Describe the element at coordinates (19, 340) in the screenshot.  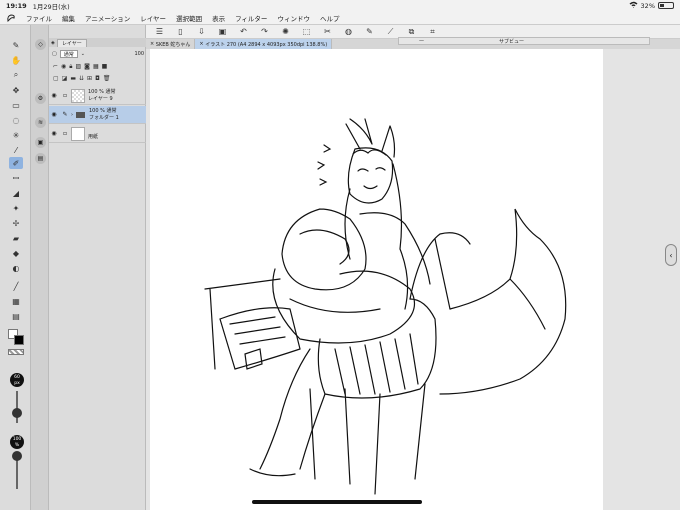
I see `sub-color-swatch` at that location.